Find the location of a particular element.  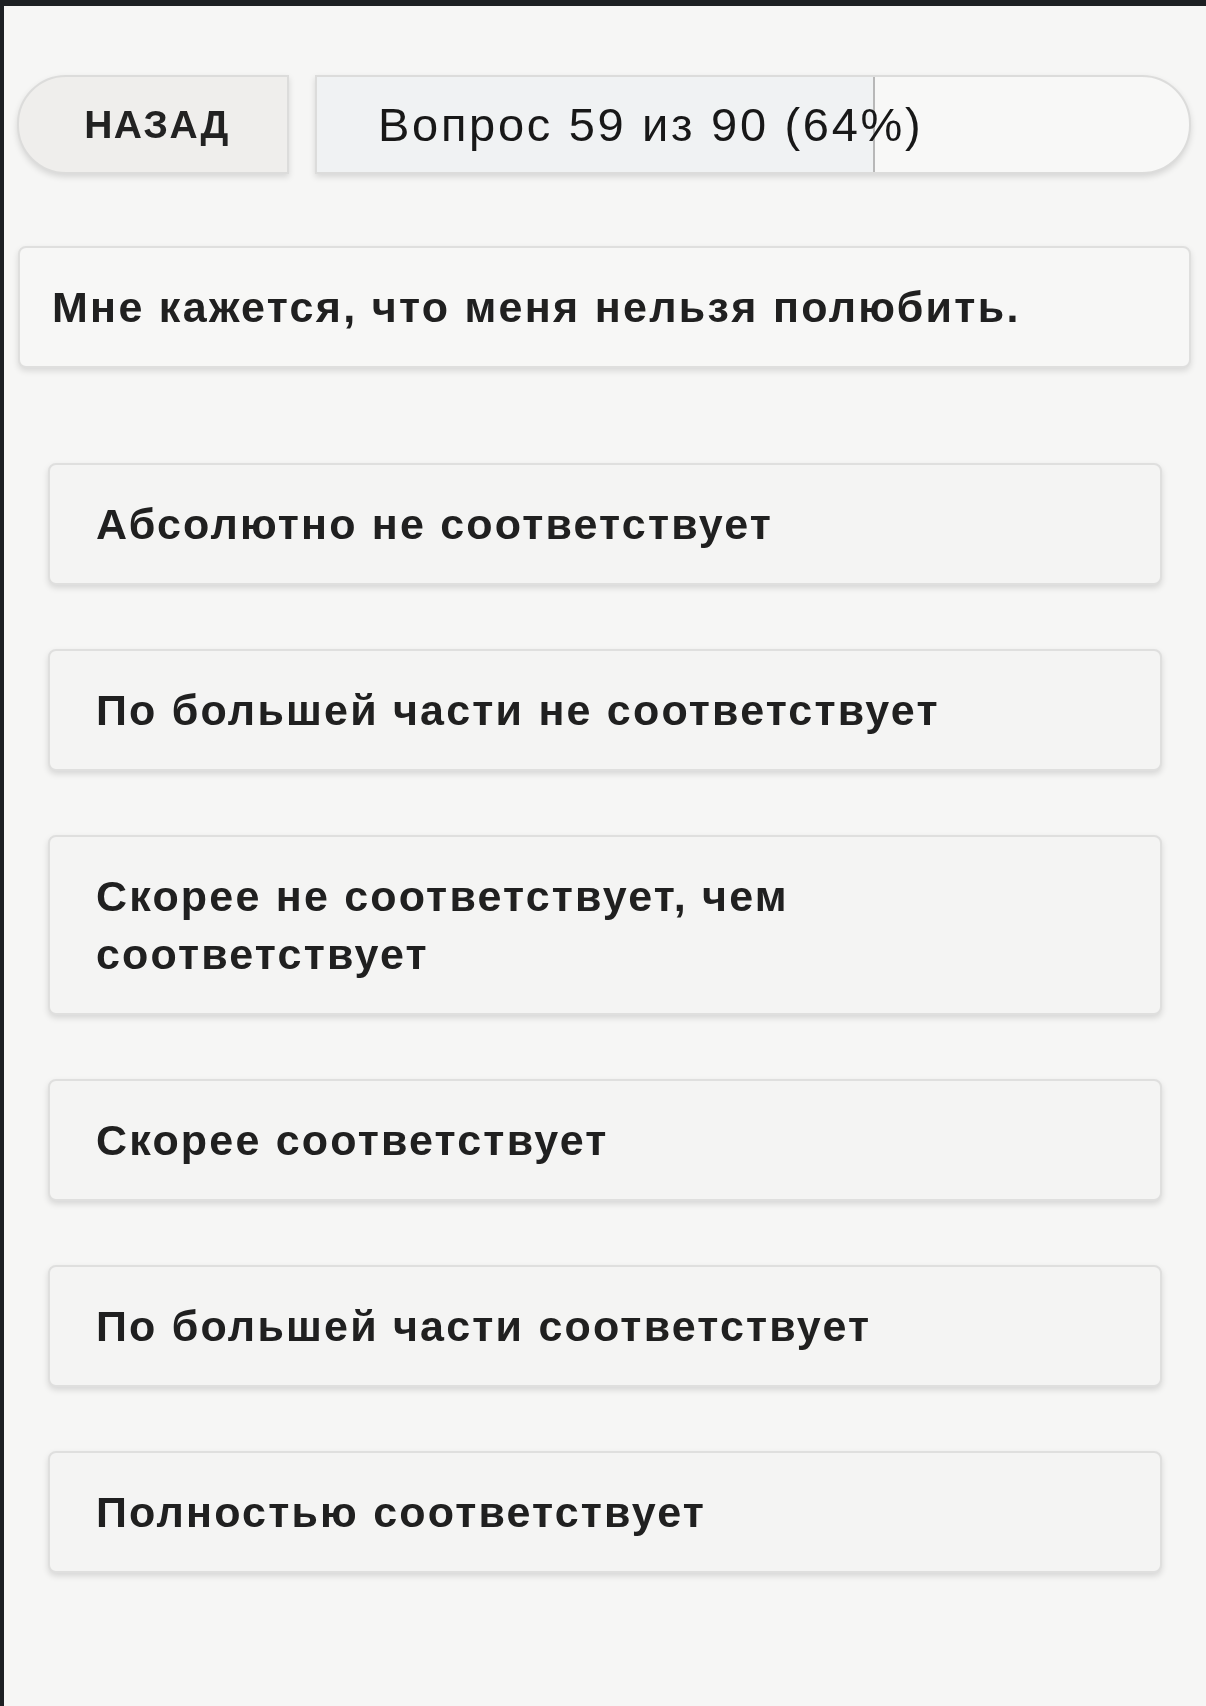

answer-option: По большей части не соответствует is located at coordinates (605, 710).